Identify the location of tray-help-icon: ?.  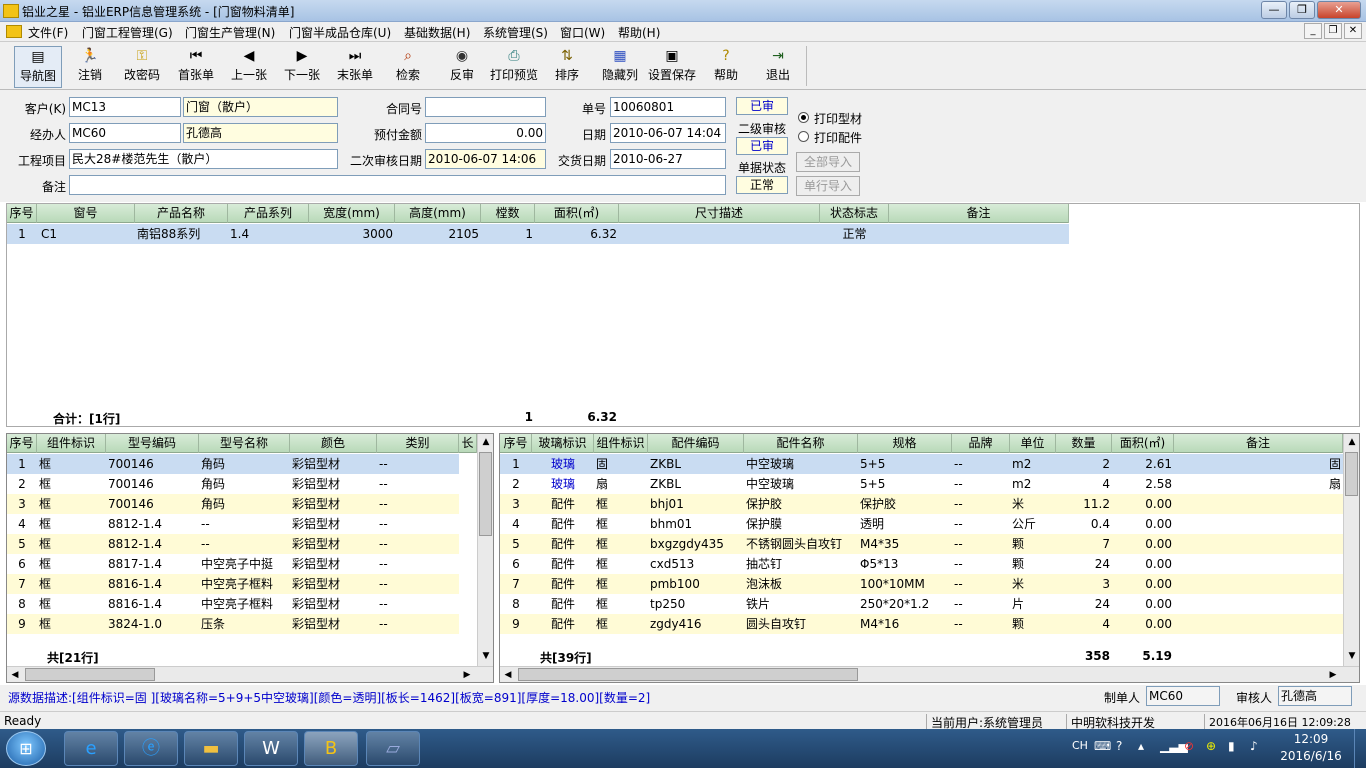
(1119, 746).